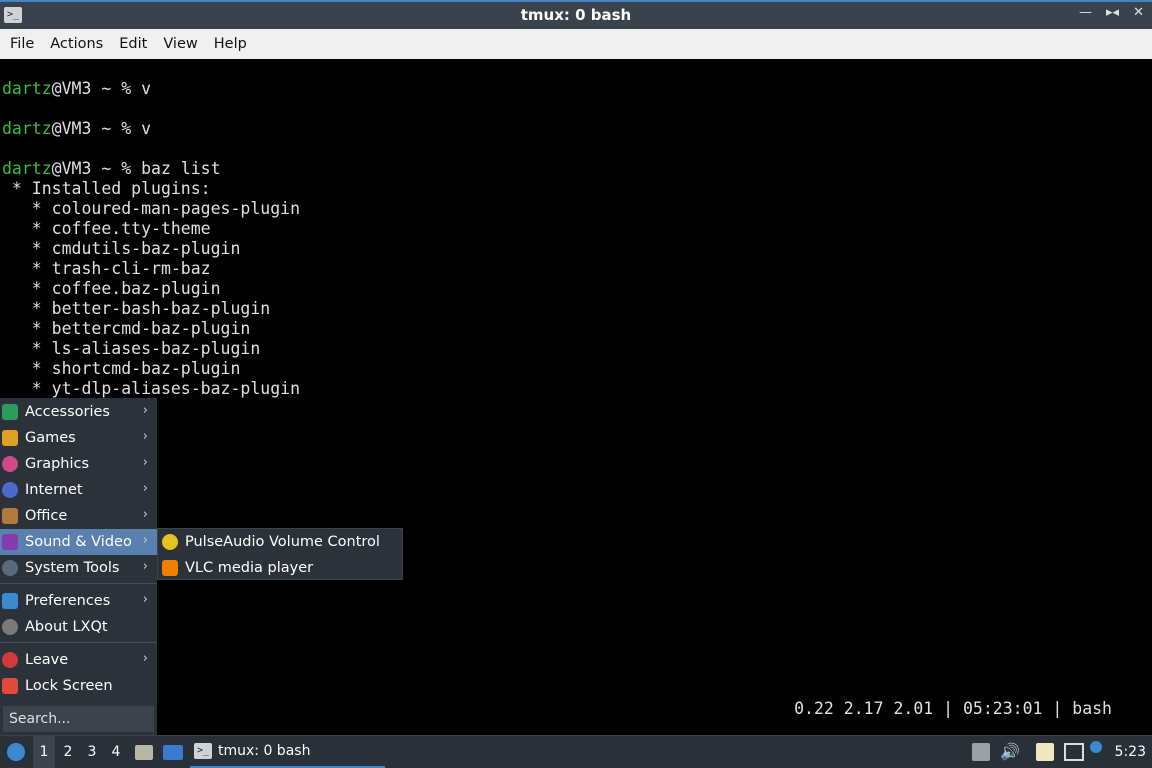 The width and height of the screenshot is (1152, 768). Describe the element at coordinates (131, 348) in the screenshot. I see `output-line: * ls-aliases-baz-plugin` at that location.